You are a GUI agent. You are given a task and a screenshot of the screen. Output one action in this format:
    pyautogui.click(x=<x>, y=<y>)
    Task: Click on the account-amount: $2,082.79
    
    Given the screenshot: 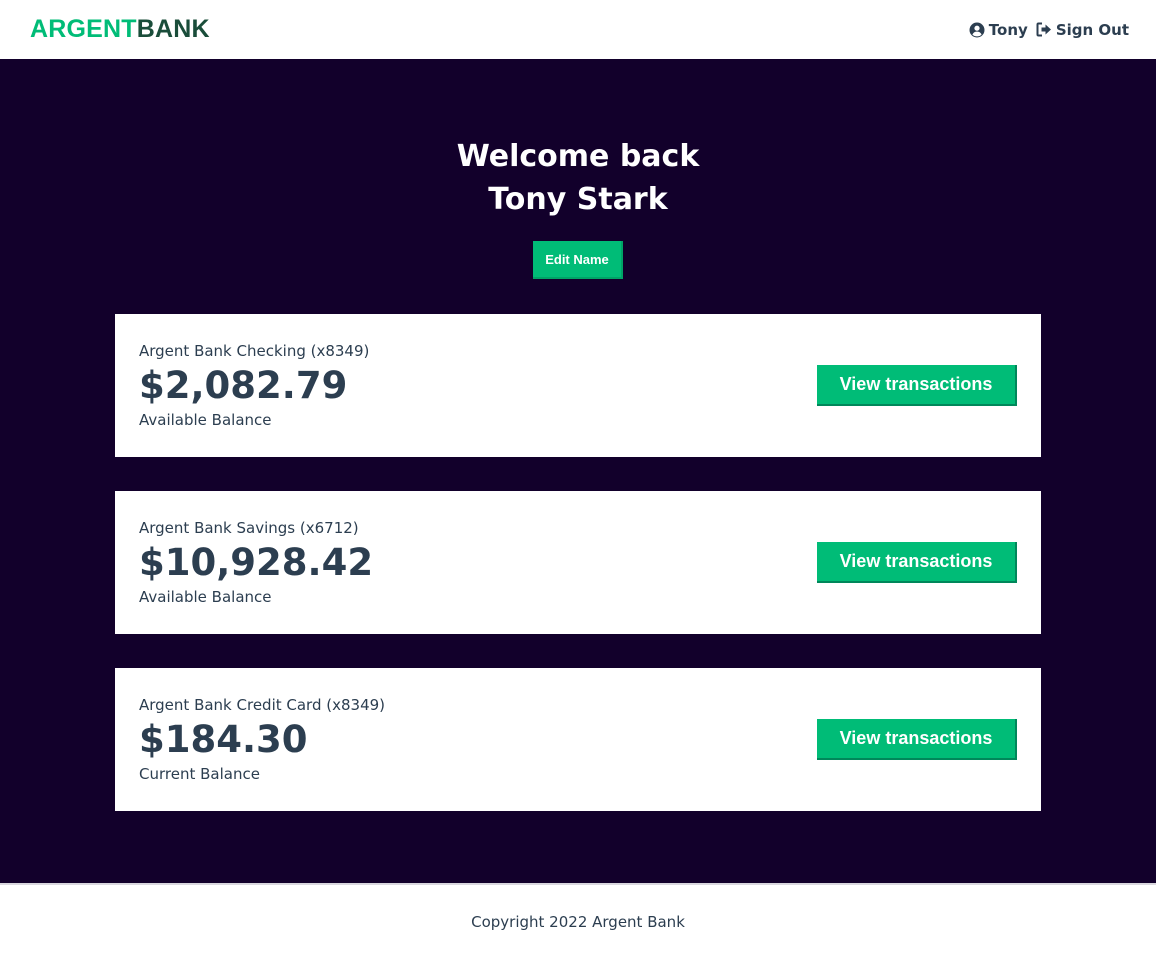 What is the action you would take?
    pyautogui.click(x=243, y=385)
    